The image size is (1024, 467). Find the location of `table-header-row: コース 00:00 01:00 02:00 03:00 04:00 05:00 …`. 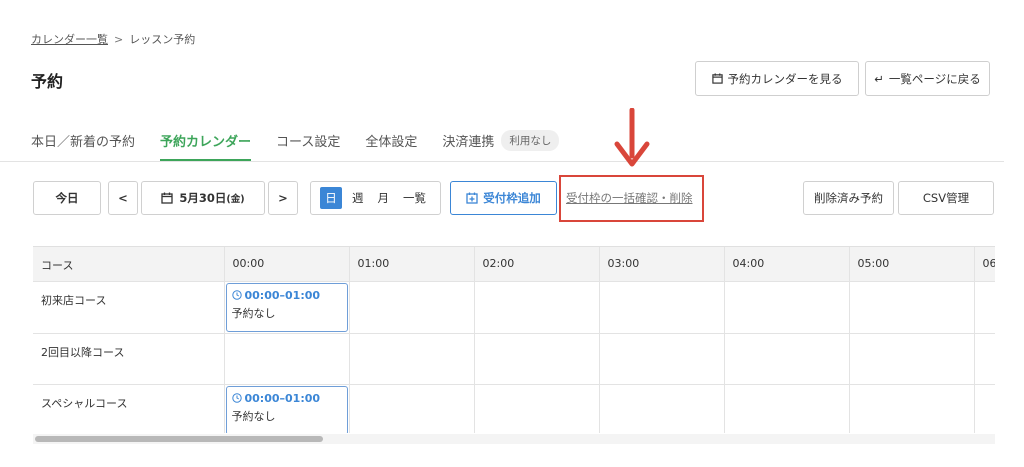

table-header-row: コース 00:00 01:00 02:00 03:00 04:00 05:00 … is located at coordinates (514, 264).